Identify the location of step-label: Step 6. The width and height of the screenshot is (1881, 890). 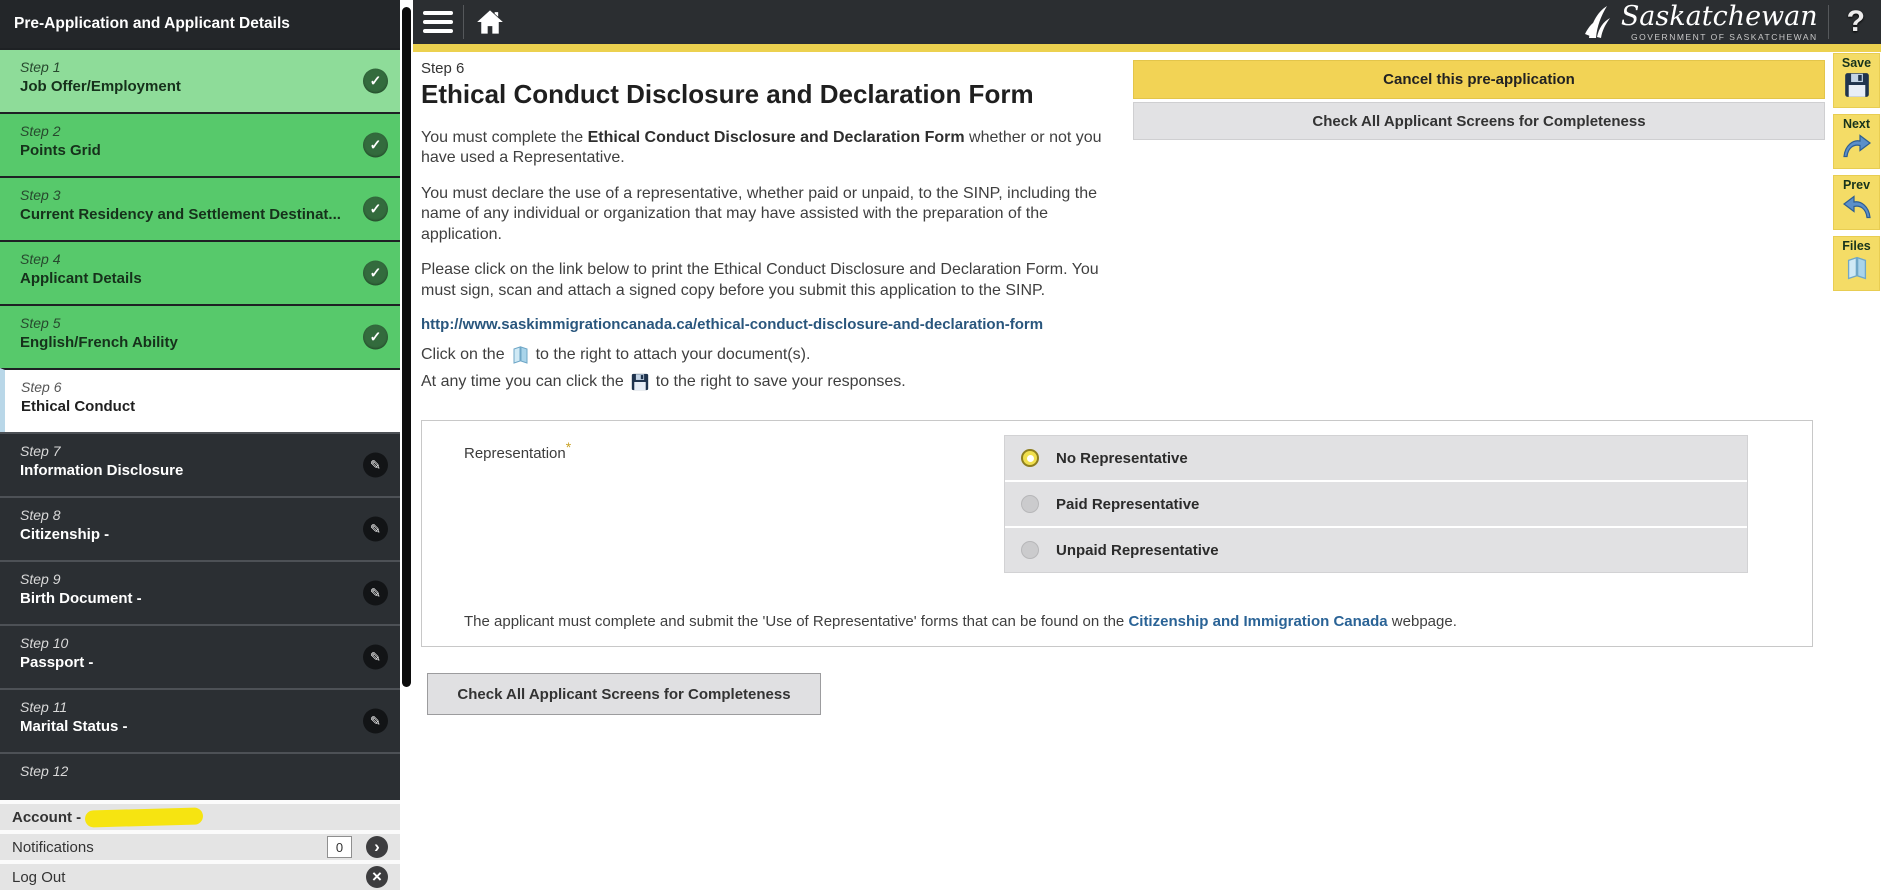
(443, 68).